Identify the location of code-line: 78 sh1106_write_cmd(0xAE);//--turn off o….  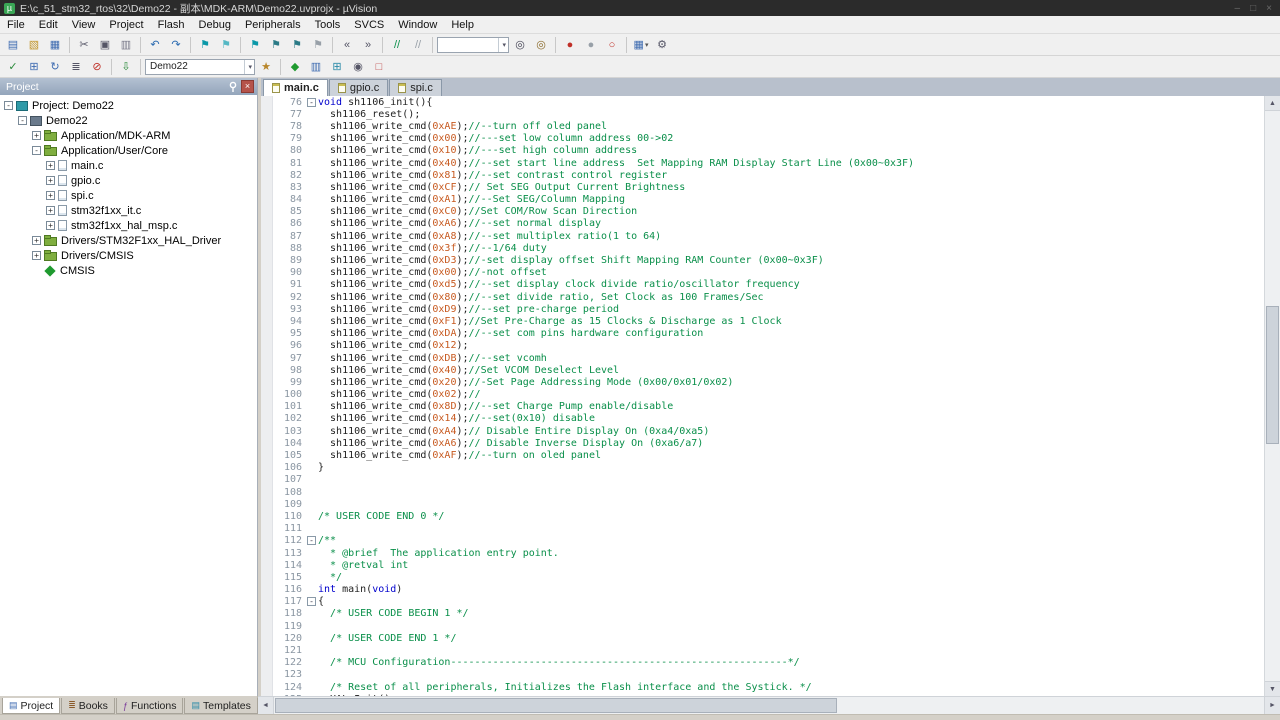
(762, 126).